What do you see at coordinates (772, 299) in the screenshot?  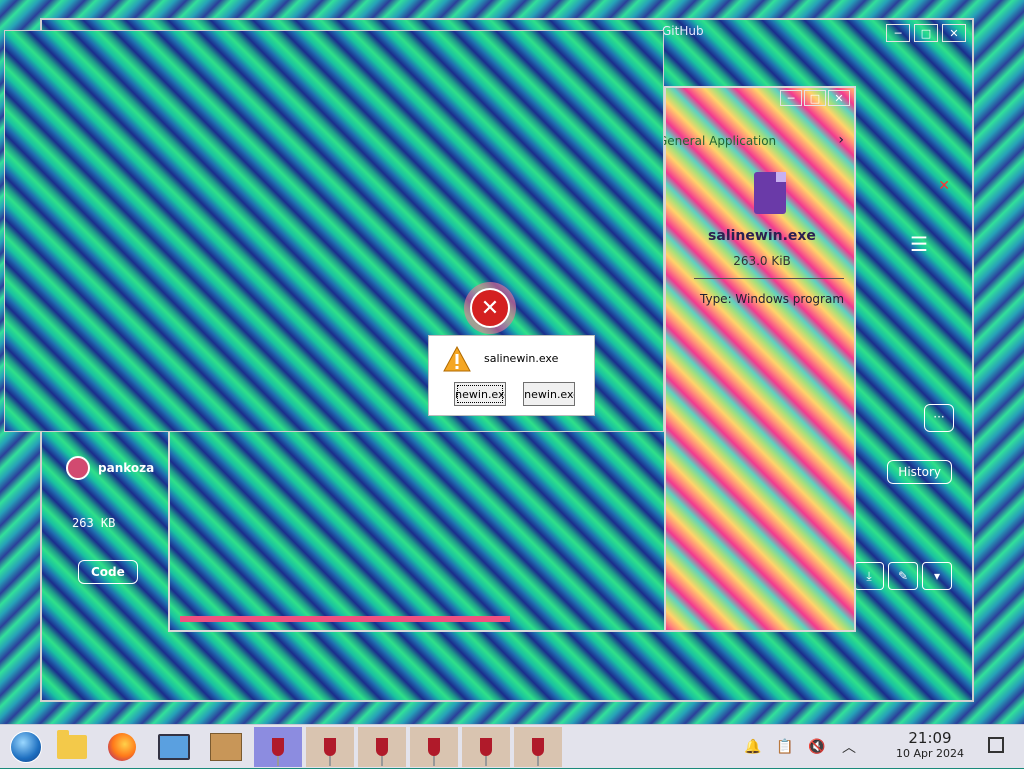 I see `file-type: Type: Windows program` at bounding box center [772, 299].